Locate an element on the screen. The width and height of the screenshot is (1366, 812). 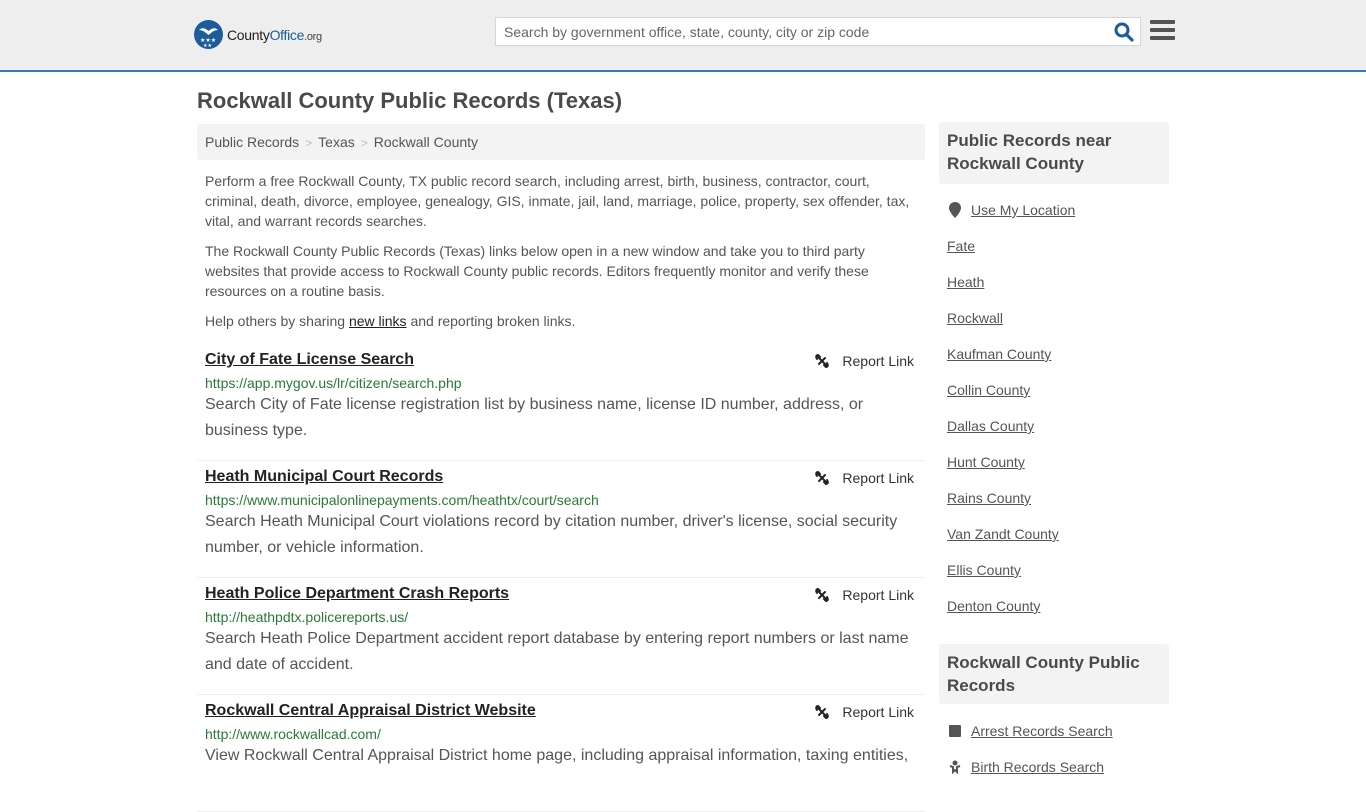
record-title-link: Heath Police Department Crash Reports is located at coordinates (357, 594).